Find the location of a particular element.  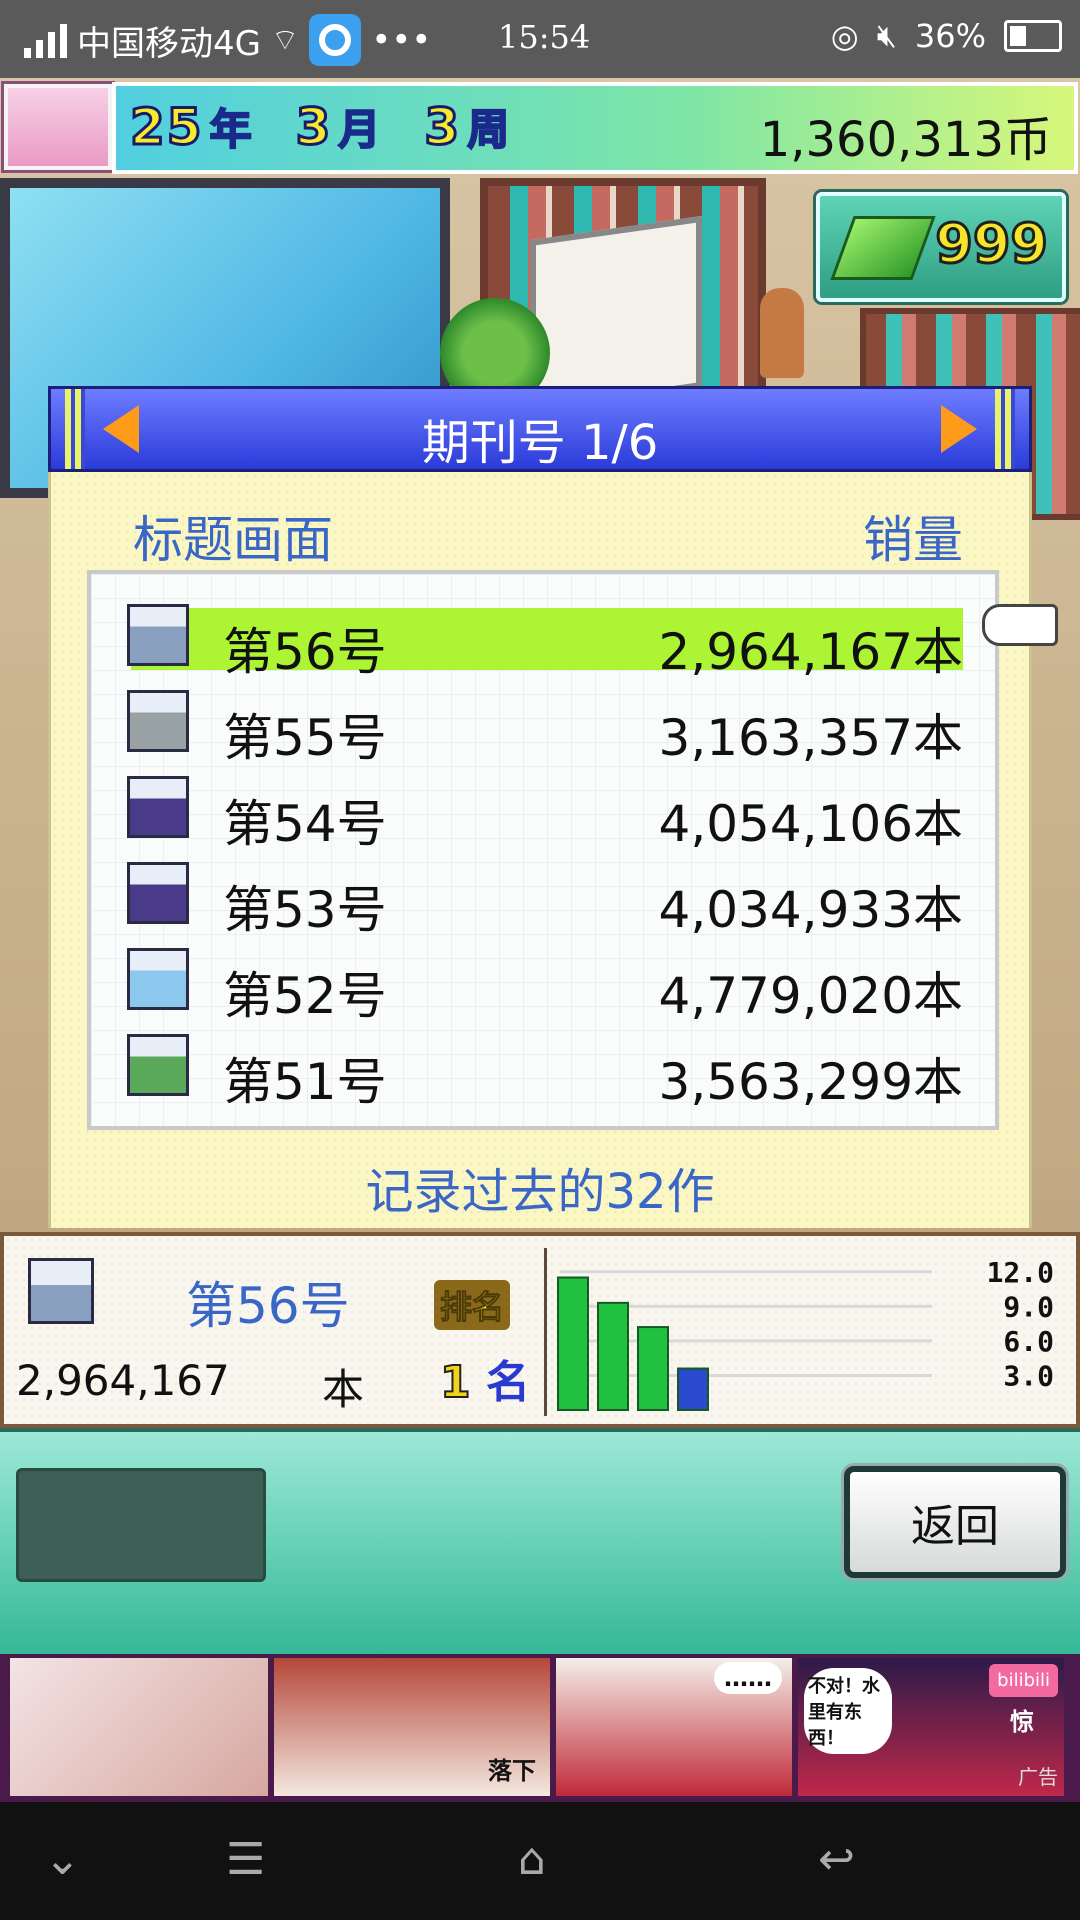

rank-value: 1 名 is located at coordinates (484, 1378).